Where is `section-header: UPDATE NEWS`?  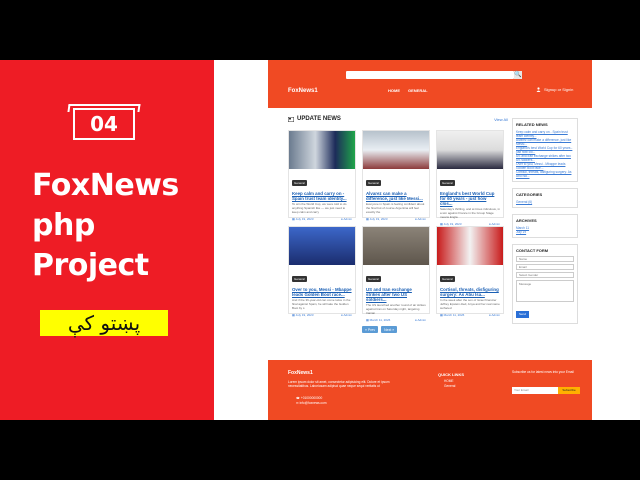 section-header: UPDATE NEWS is located at coordinates (398, 119).